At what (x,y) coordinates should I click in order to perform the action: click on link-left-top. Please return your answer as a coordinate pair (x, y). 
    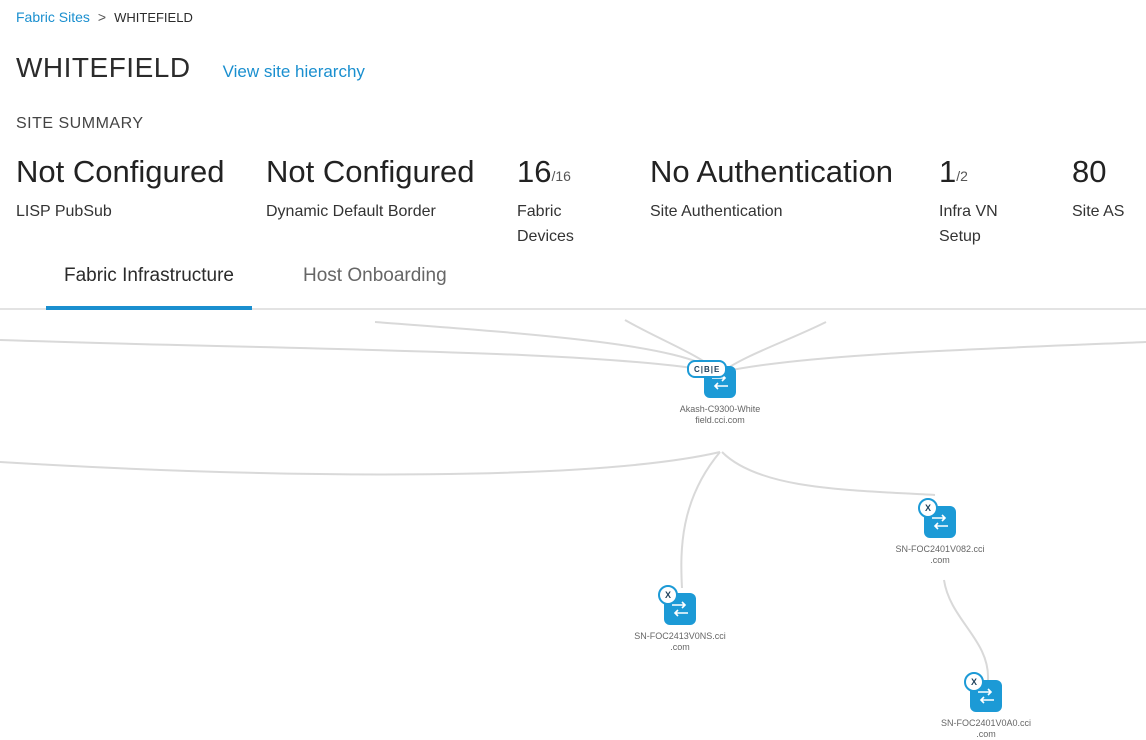
    Looking at the image, I should click on (359, 356).